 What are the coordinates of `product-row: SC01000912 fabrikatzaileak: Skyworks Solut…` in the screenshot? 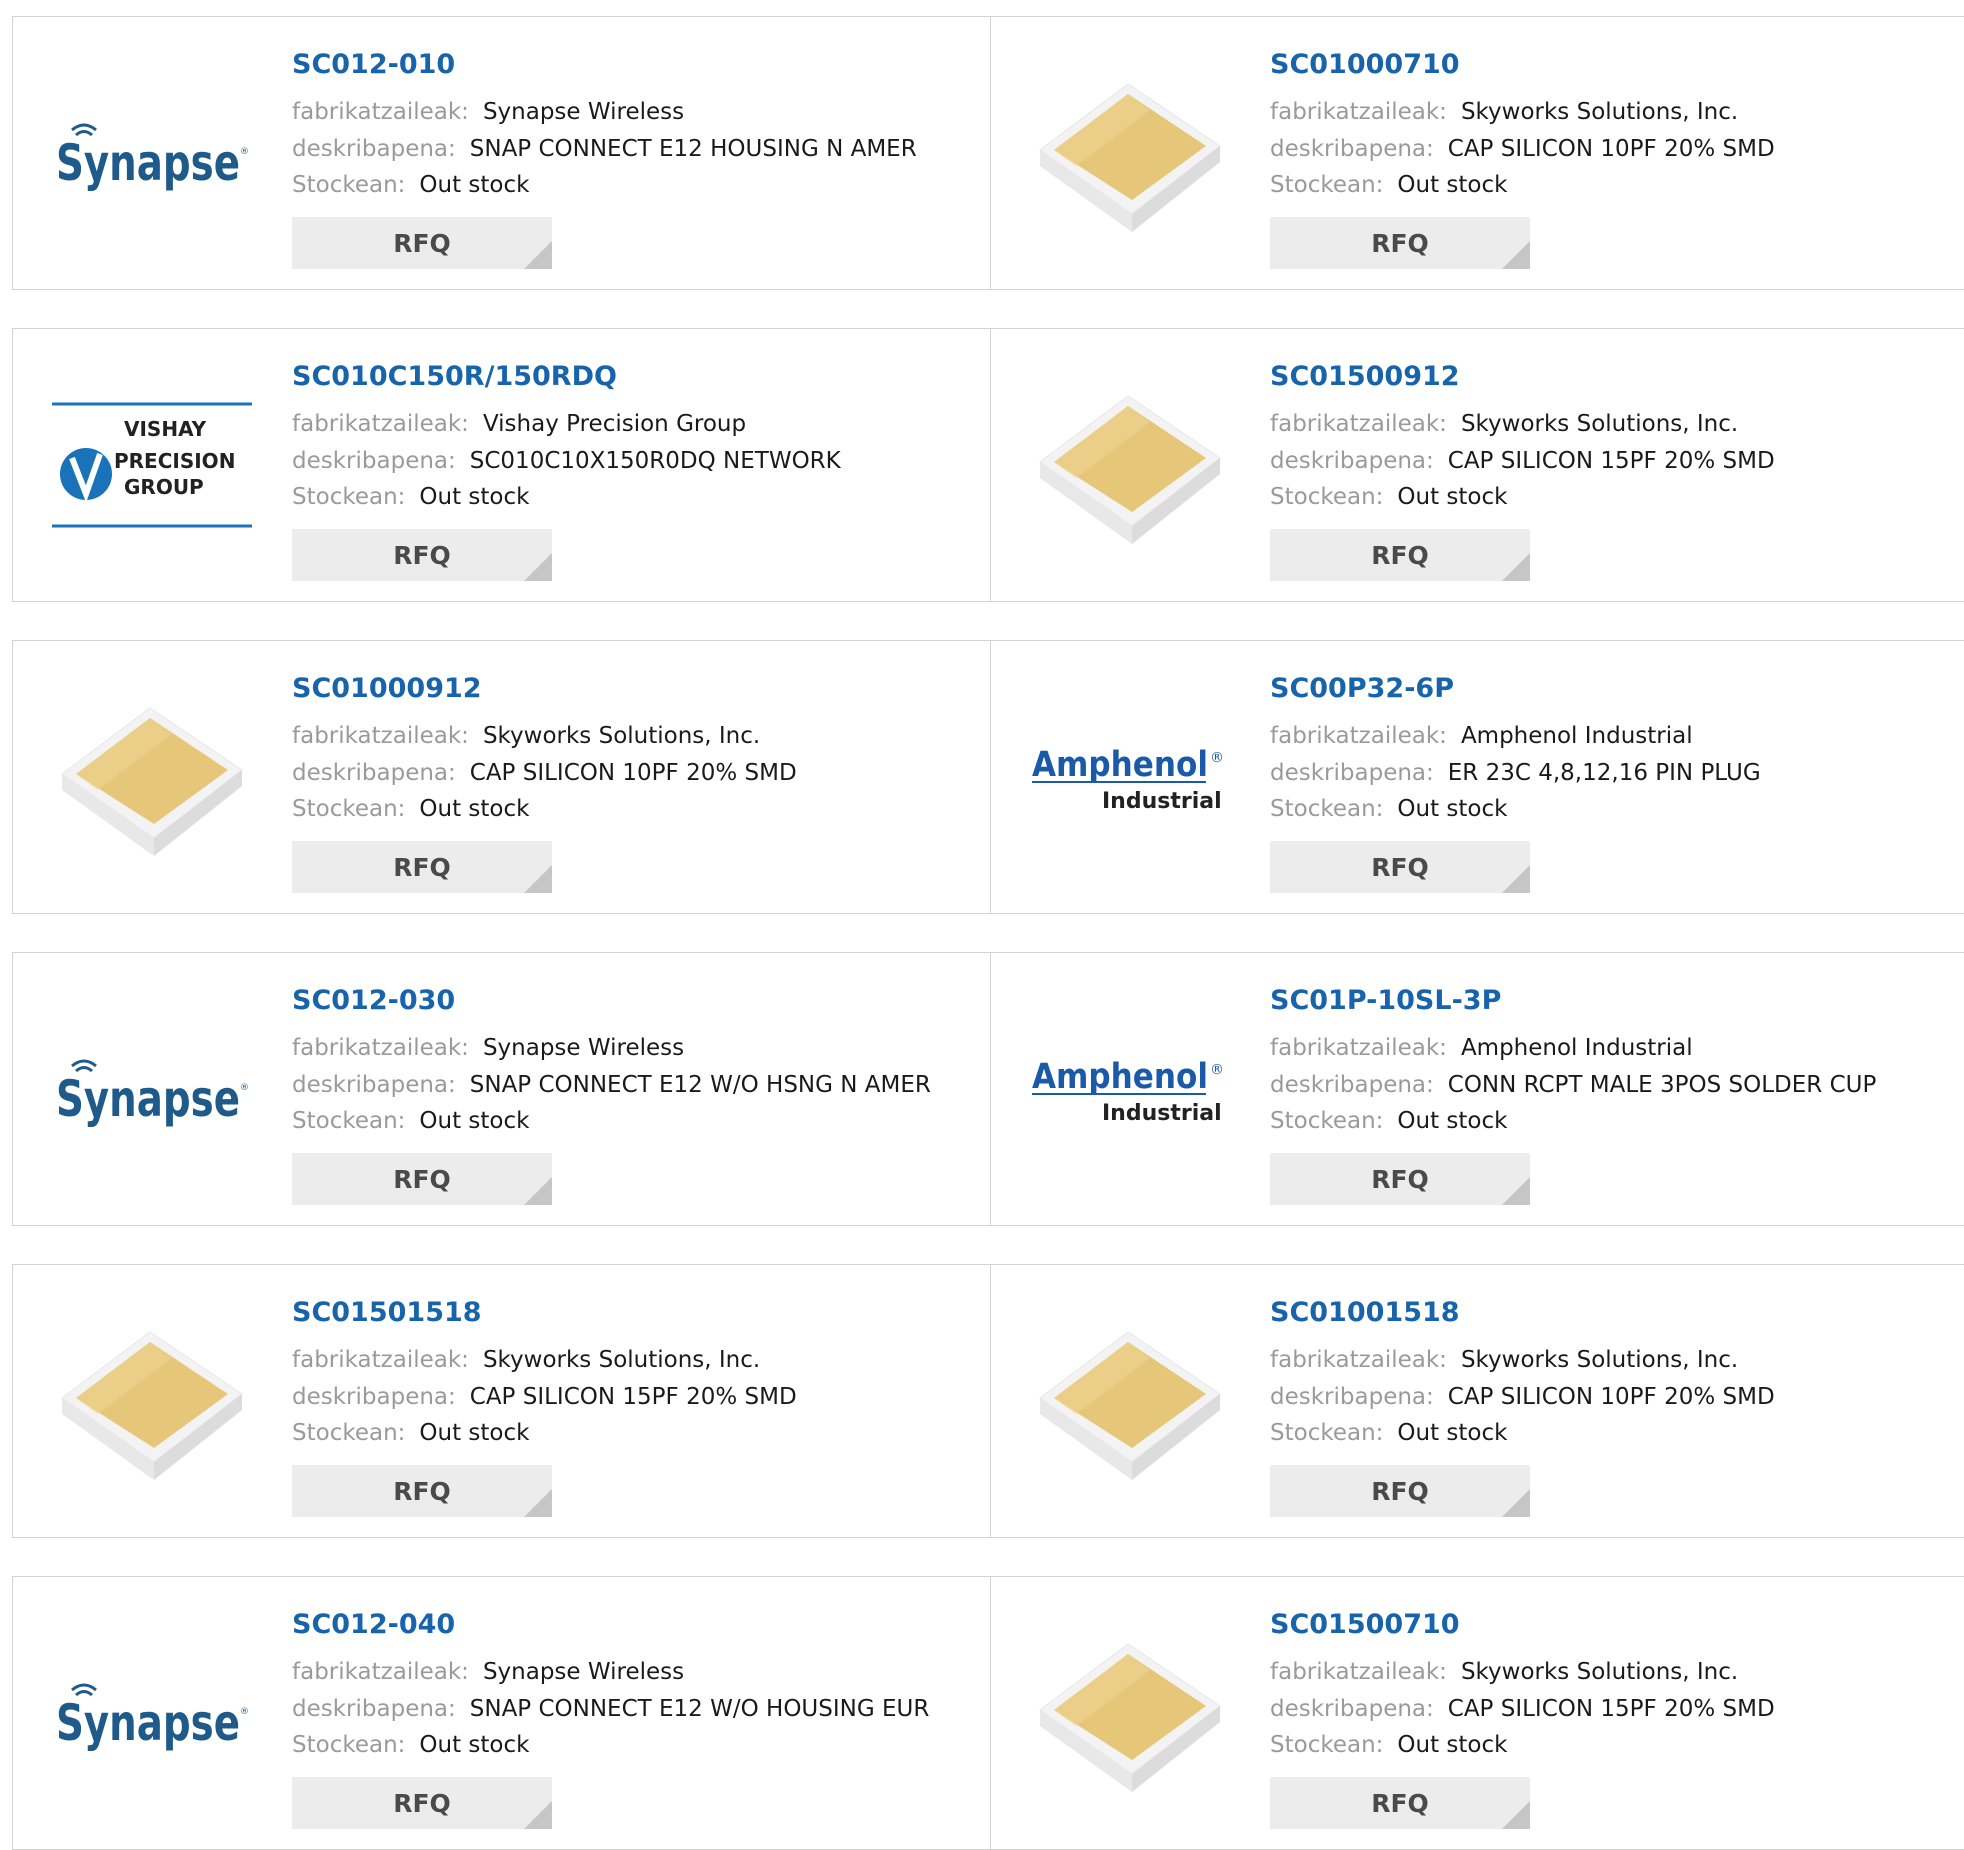 It's located at (988, 777).